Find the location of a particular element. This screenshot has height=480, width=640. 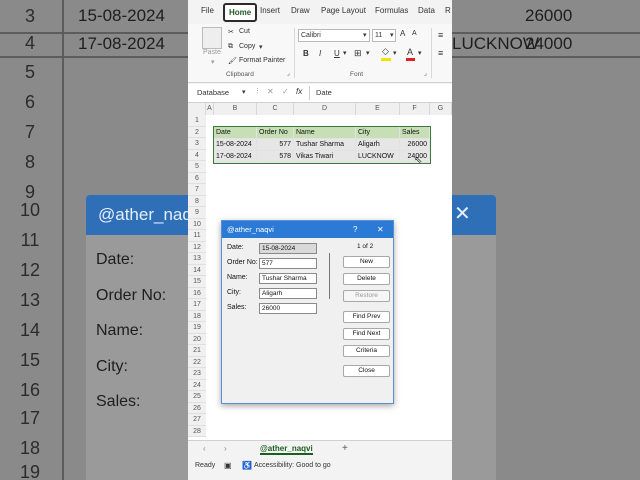

tab-home: Home is located at coordinates (240, 12).